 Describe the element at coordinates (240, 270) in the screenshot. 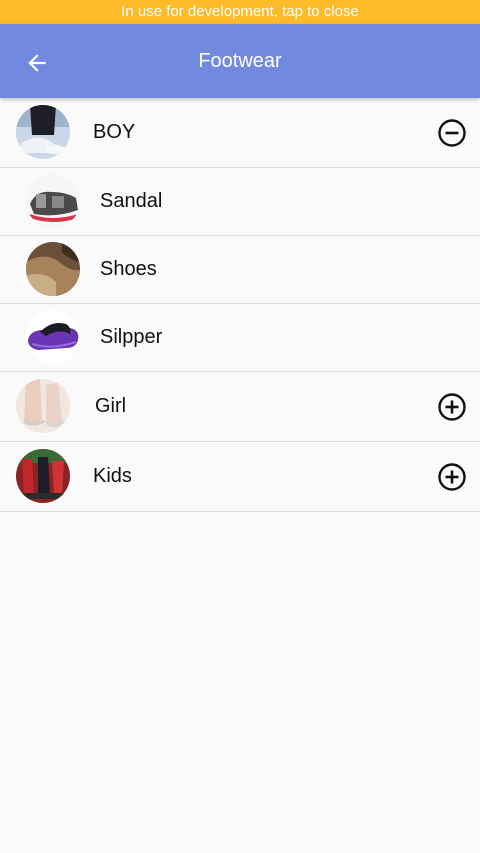

I see `subcategory-row-shoes: Shoes` at that location.